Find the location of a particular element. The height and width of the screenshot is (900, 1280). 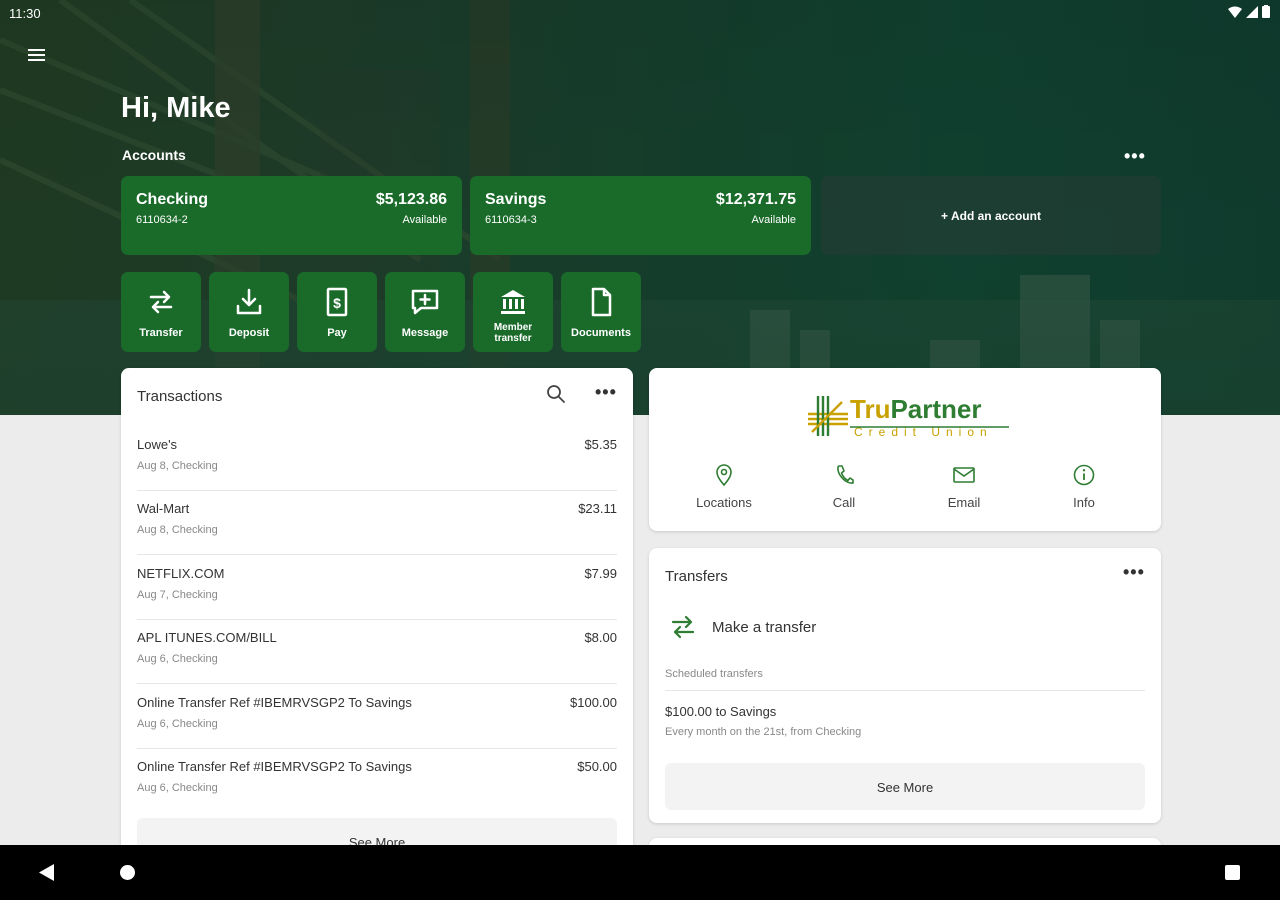

transaction-amount: $5.35 is located at coordinates (600, 444).